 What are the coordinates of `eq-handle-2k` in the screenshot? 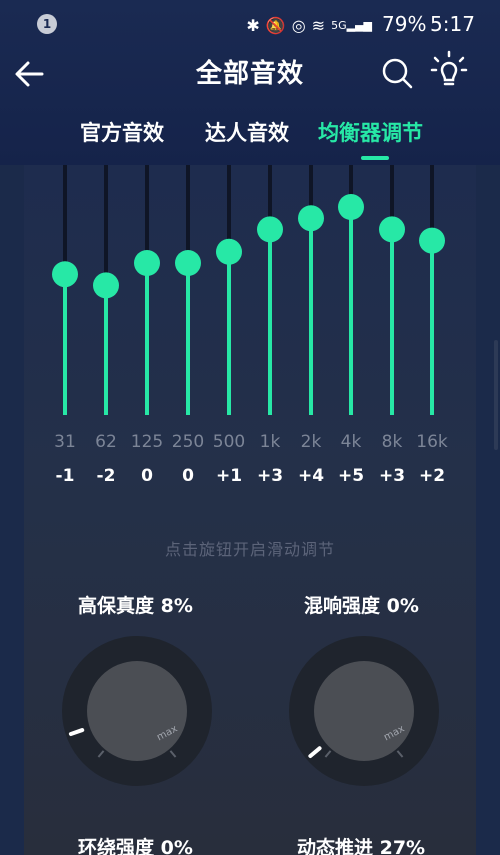 It's located at (311, 218).